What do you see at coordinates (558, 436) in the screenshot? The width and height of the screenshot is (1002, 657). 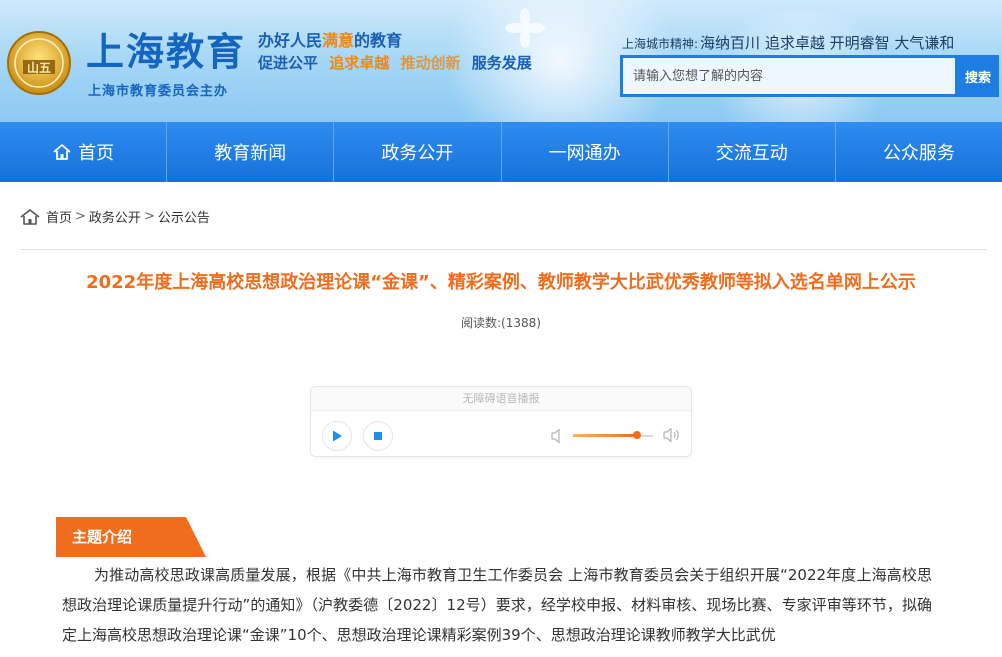 I see `volume-low-icon` at bounding box center [558, 436].